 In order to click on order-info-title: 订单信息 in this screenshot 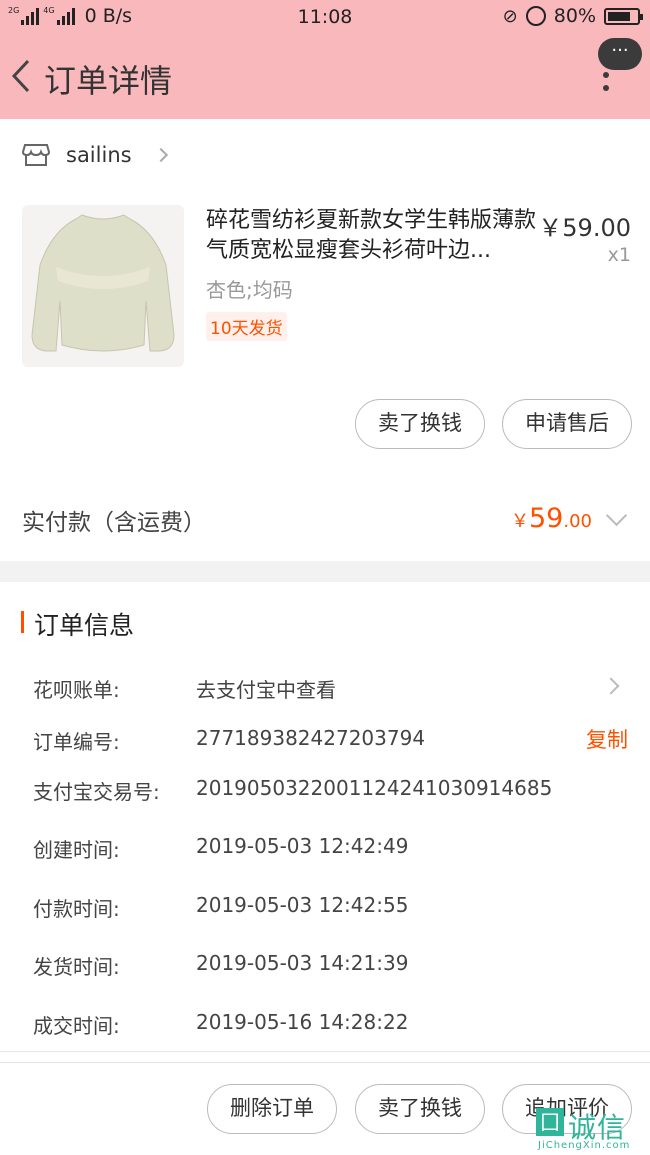, I will do `click(84, 625)`.